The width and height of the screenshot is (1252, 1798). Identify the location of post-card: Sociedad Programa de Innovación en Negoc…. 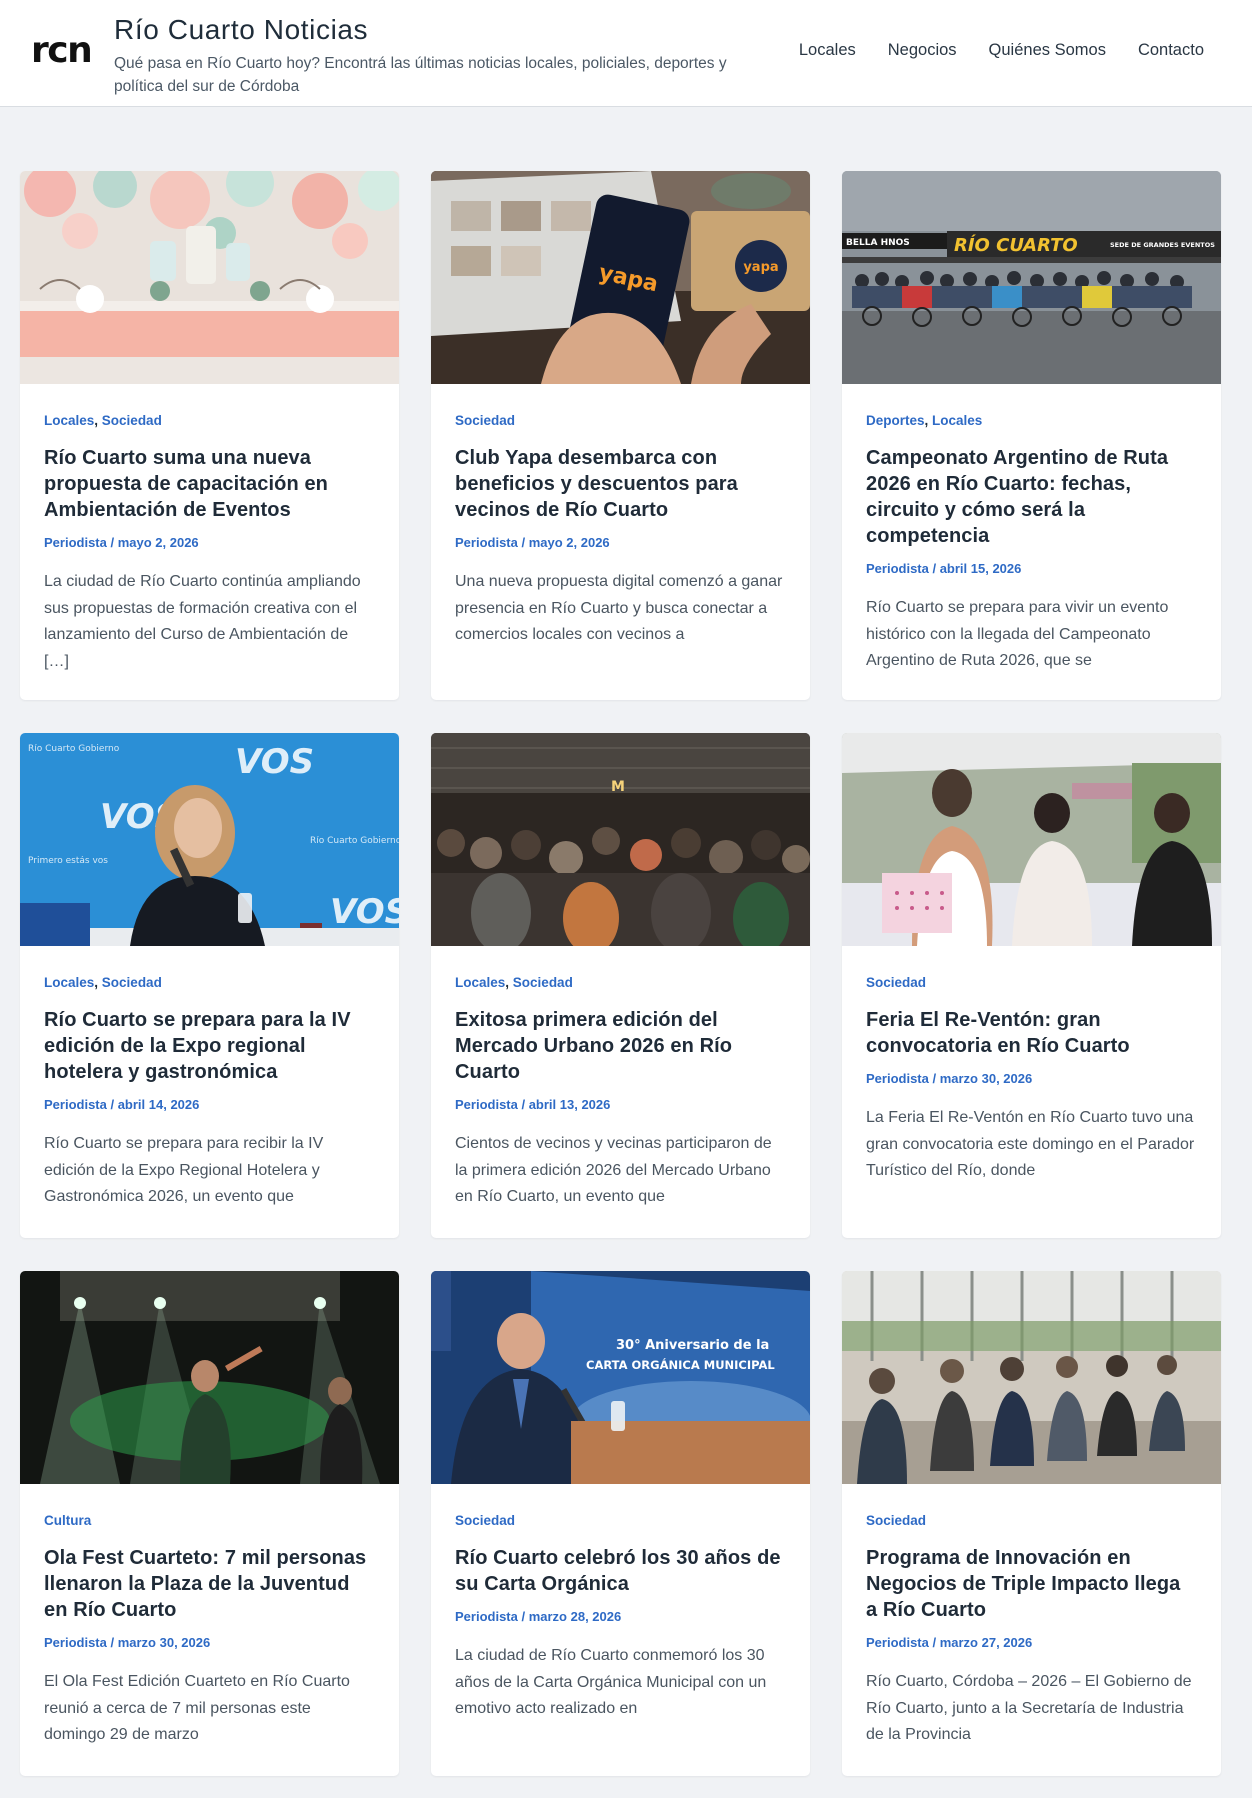
(1031, 1523).